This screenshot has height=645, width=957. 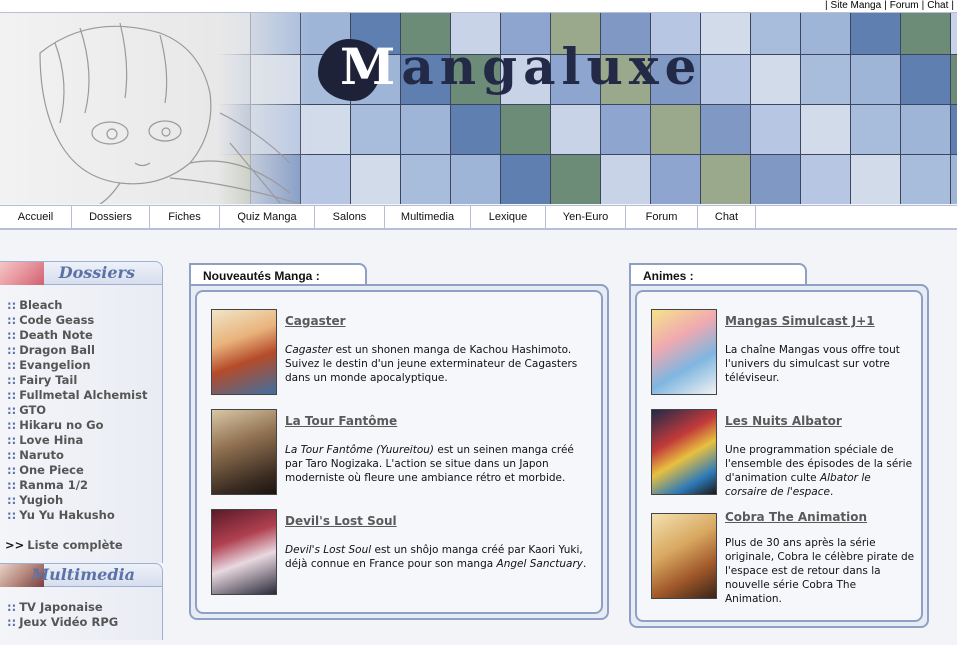 What do you see at coordinates (244, 552) in the screenshot?
I see `devils-lost-soul-cover` at bounding box center [244, 552].